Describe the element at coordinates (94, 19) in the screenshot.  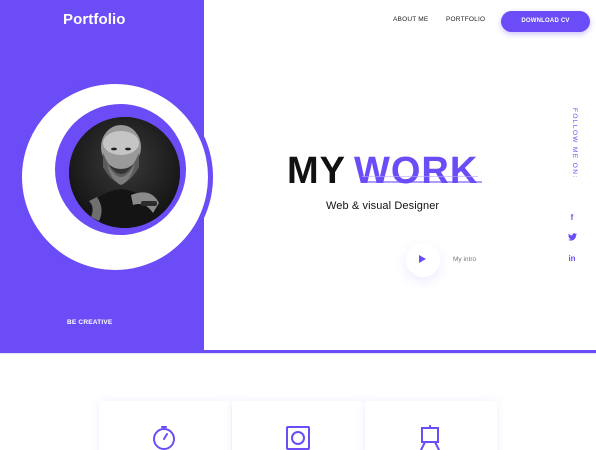
I see `site-logo: Portfolio` at that location.